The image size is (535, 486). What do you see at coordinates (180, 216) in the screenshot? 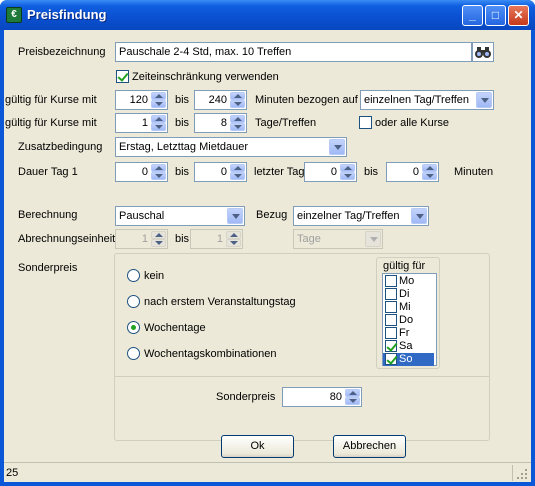
I see `berechnung-select: Pauschal` at bounding box center [180, 216].